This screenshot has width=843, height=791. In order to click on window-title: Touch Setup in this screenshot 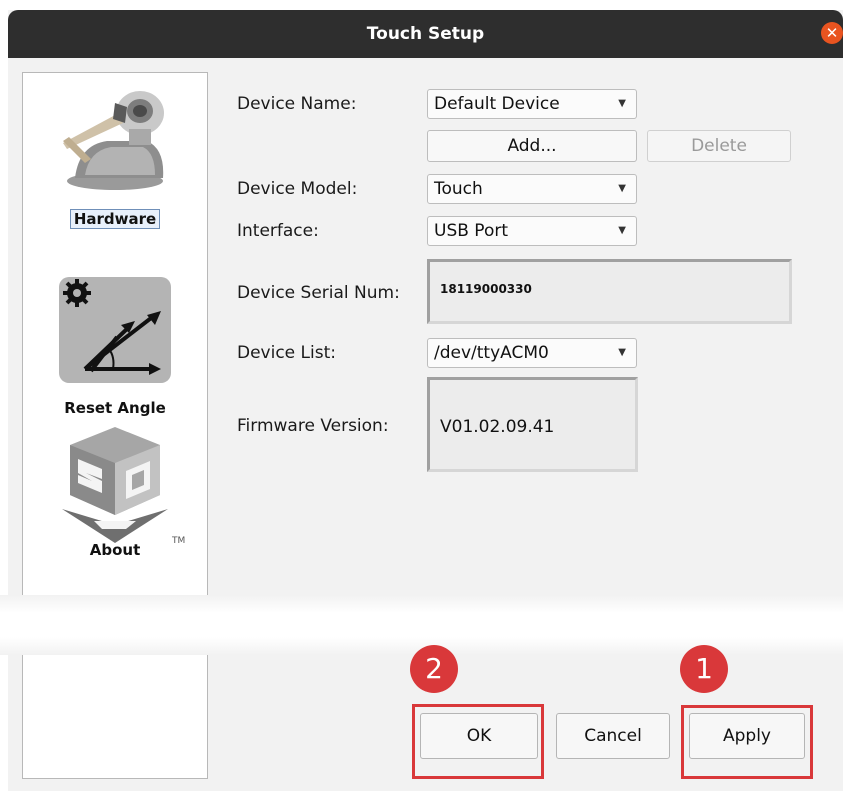, I will do `click(425, 34)`.